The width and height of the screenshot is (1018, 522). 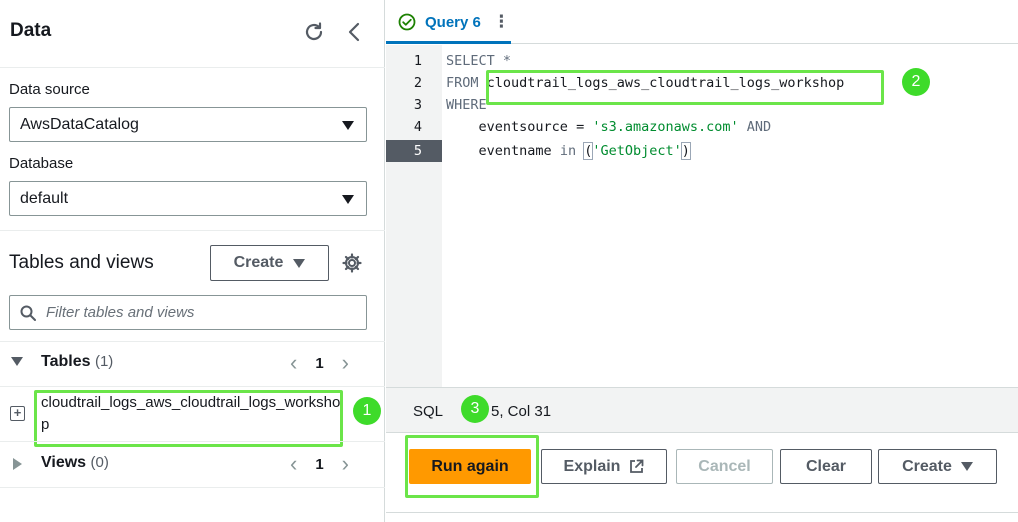 What do you see at coordinates (523, 127) in the screenshot?
I see `sql-field: eventsource` at bounding box center [523, 127].